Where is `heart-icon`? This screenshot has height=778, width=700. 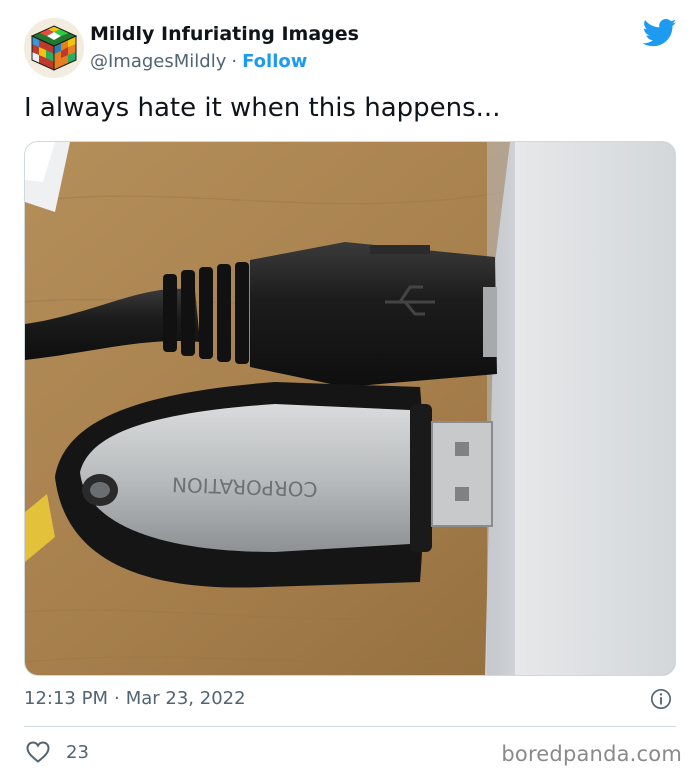
heart-icon is located at coordinates (38, 752).